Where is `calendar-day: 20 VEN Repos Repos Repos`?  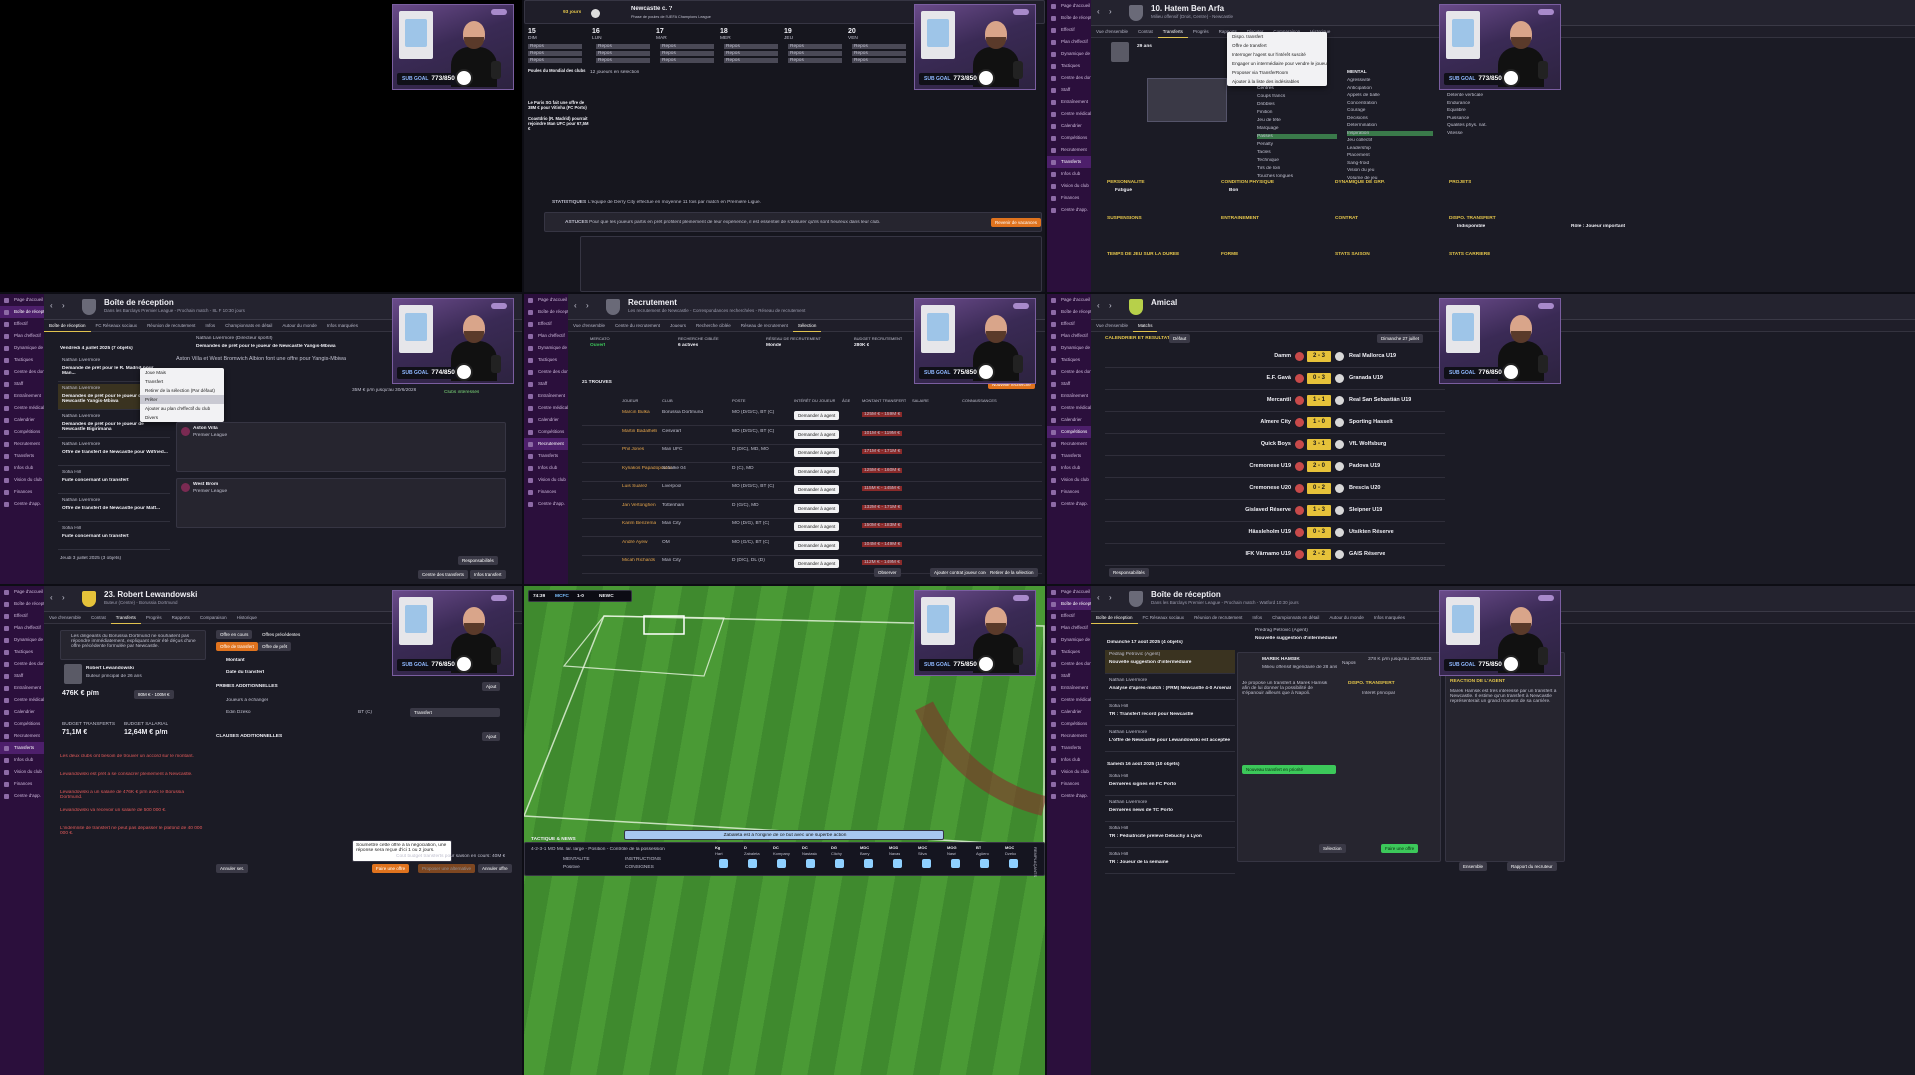
calendar-day: 20 VEN Repos Repos Repos is located at coordinates (875, 47).